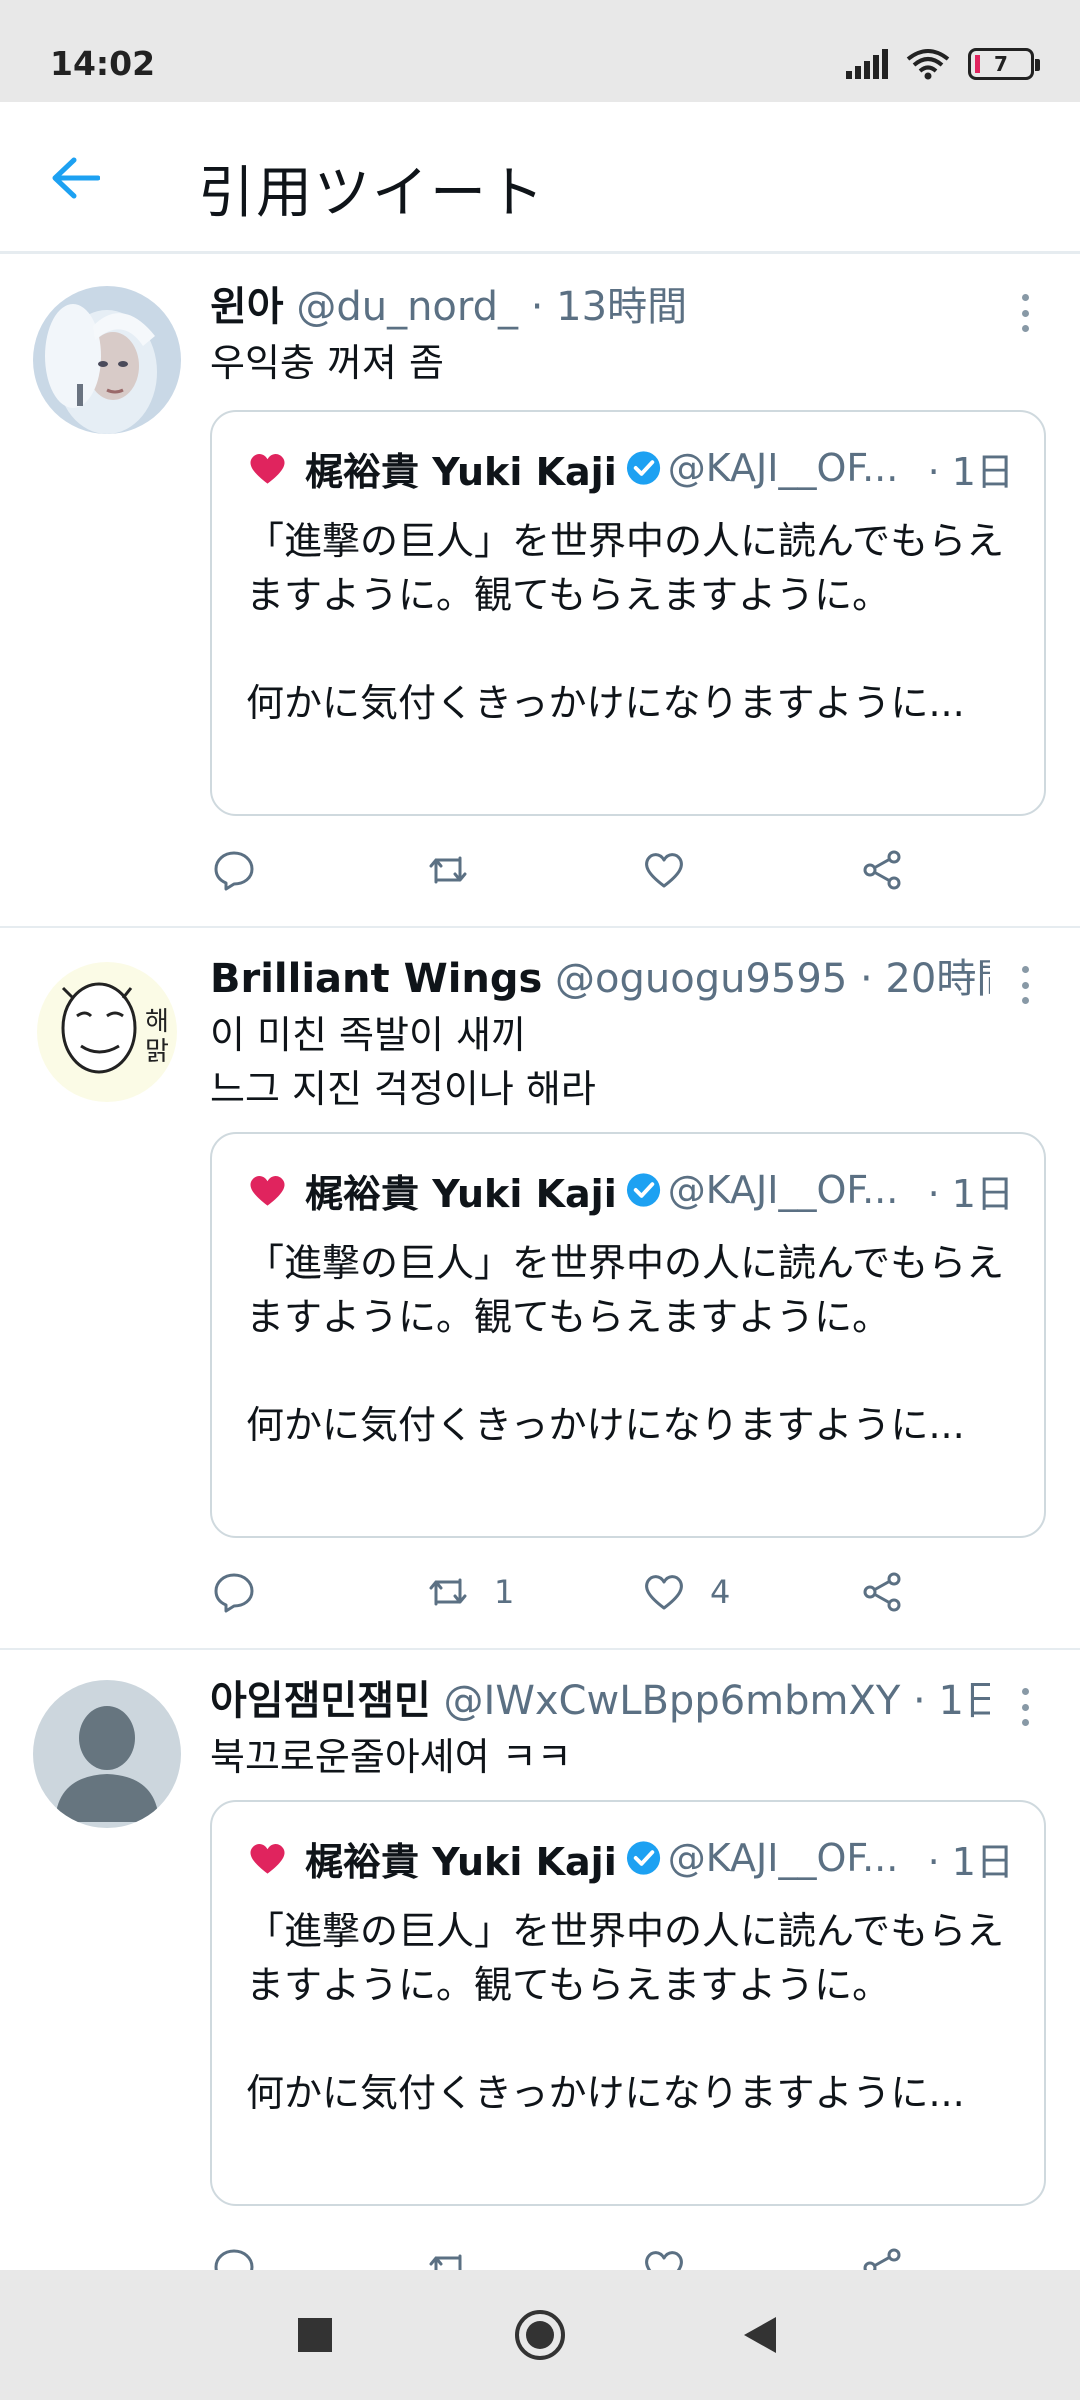 The image size is (1080, 2400). I want to click on triangle-back-icon, so click(760, 2335).